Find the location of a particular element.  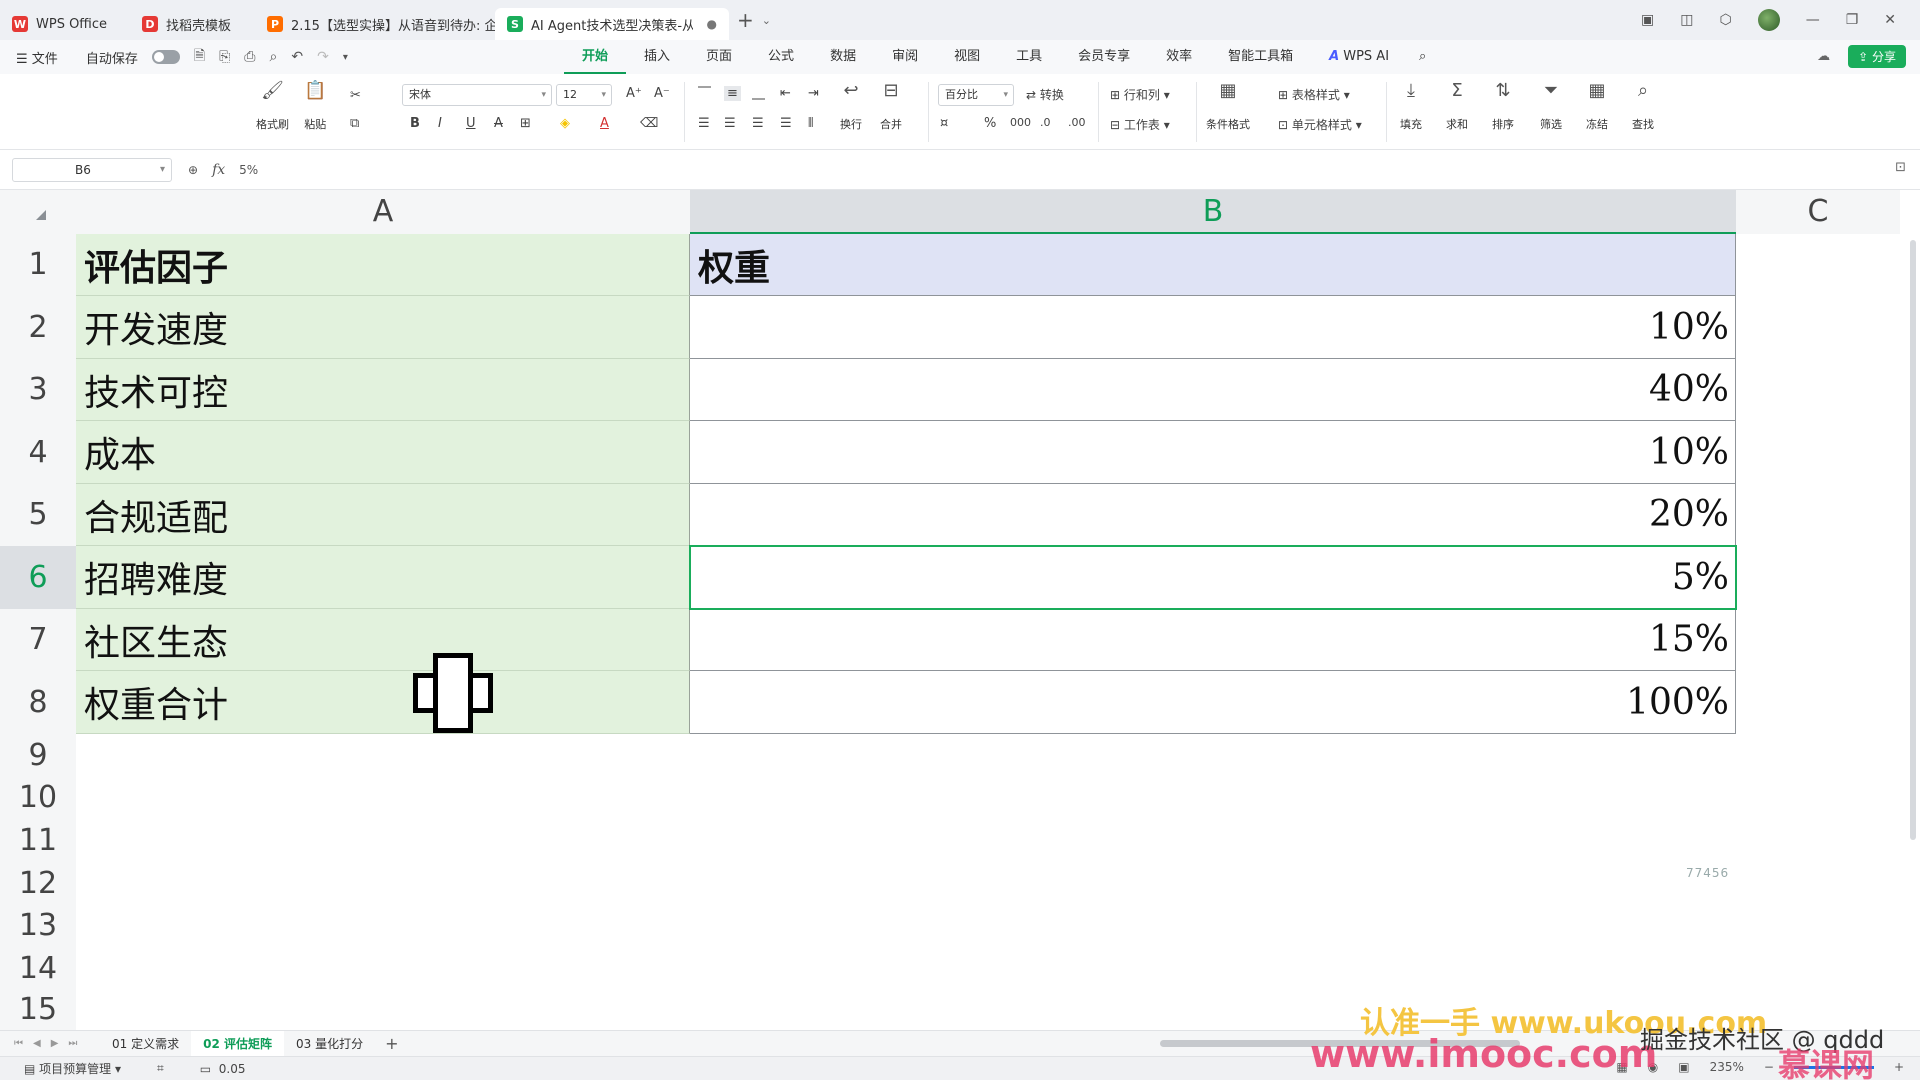

export-icon: ⎘ is located at coordinates (224, 57).